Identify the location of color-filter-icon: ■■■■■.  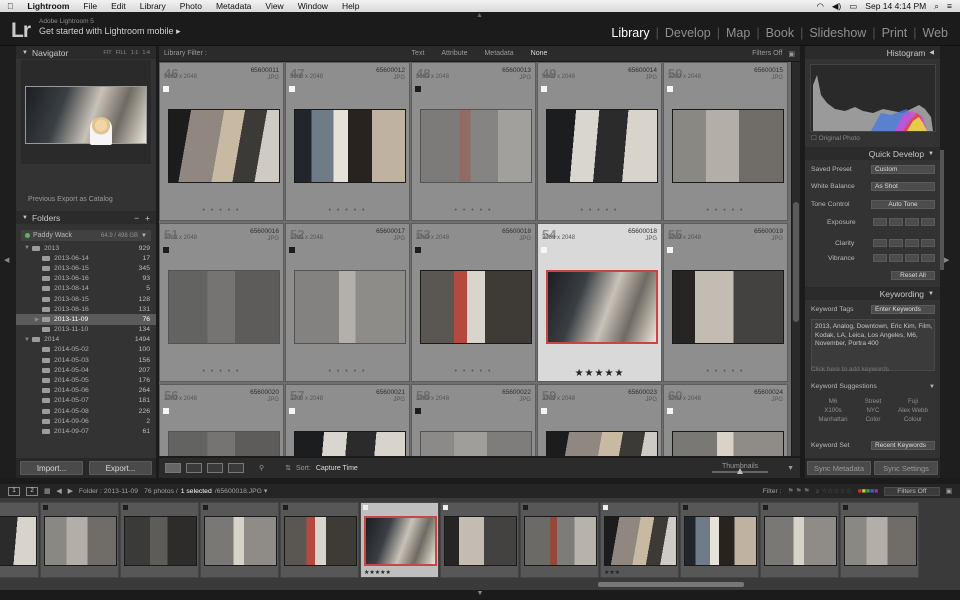
(868, 491).